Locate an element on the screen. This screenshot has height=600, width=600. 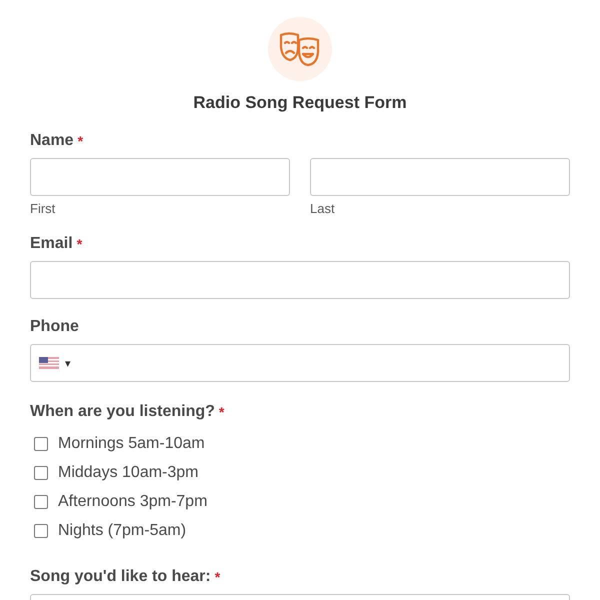
field-label: Name is located at coordinates (52, 141).